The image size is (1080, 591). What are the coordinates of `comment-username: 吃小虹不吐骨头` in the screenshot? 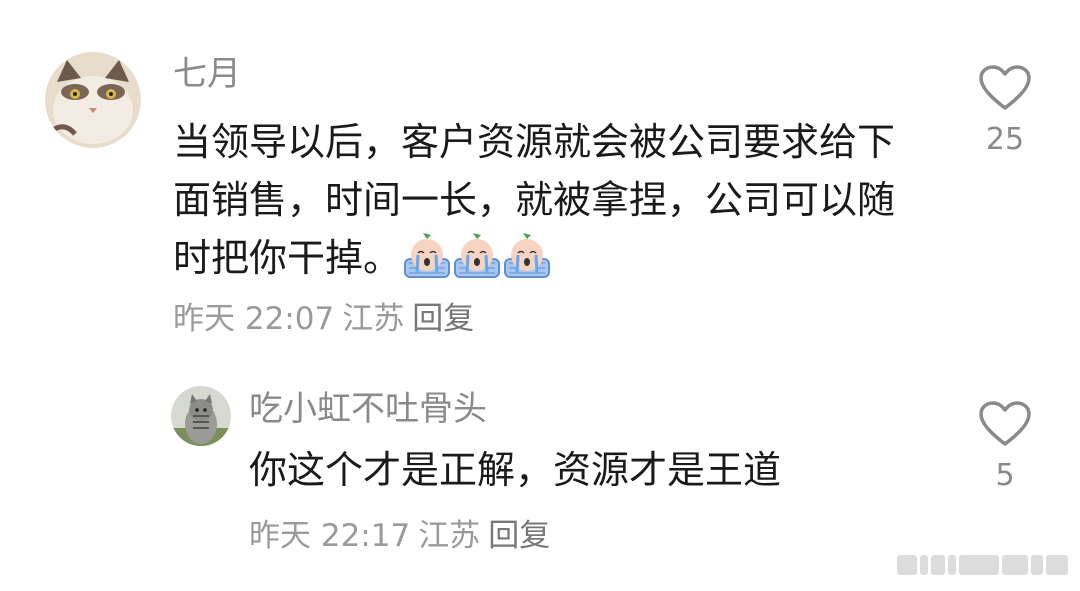 It's located at (368, 409).